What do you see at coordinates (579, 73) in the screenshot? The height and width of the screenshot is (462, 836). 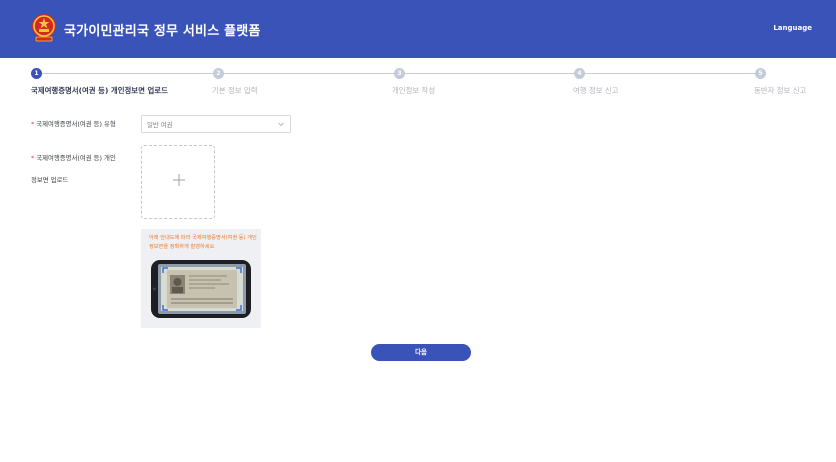 I see `step-4-indicator: 4` at bounding box center [579, 73].